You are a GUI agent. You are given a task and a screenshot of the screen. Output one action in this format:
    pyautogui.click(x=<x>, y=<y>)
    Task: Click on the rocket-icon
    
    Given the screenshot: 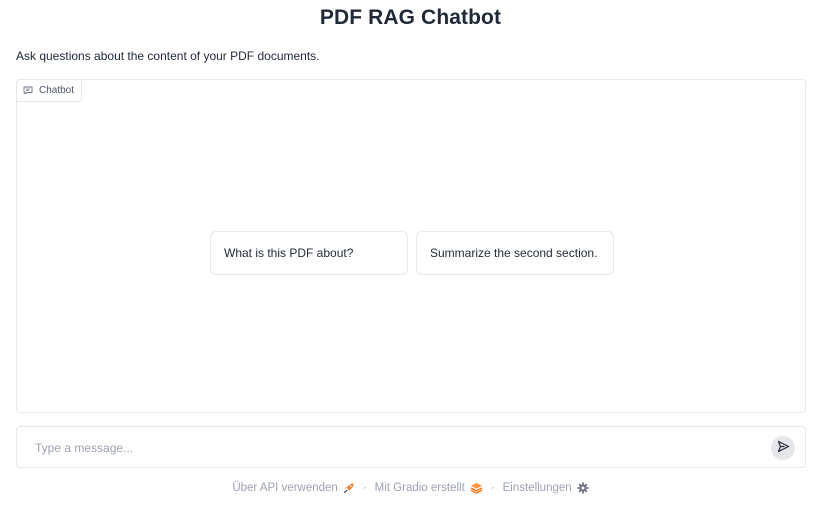 What is the action you would take?
    pyautogui.click(x=349, y=488)
    